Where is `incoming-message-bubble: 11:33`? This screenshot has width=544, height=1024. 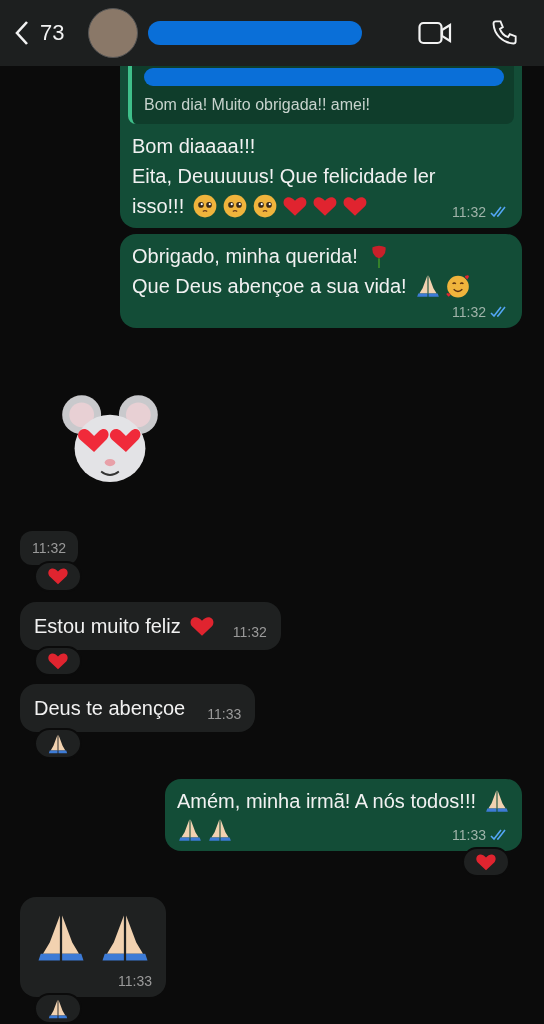
incoming-message-bubble: 11:33 is located at coordinates (93, 947).